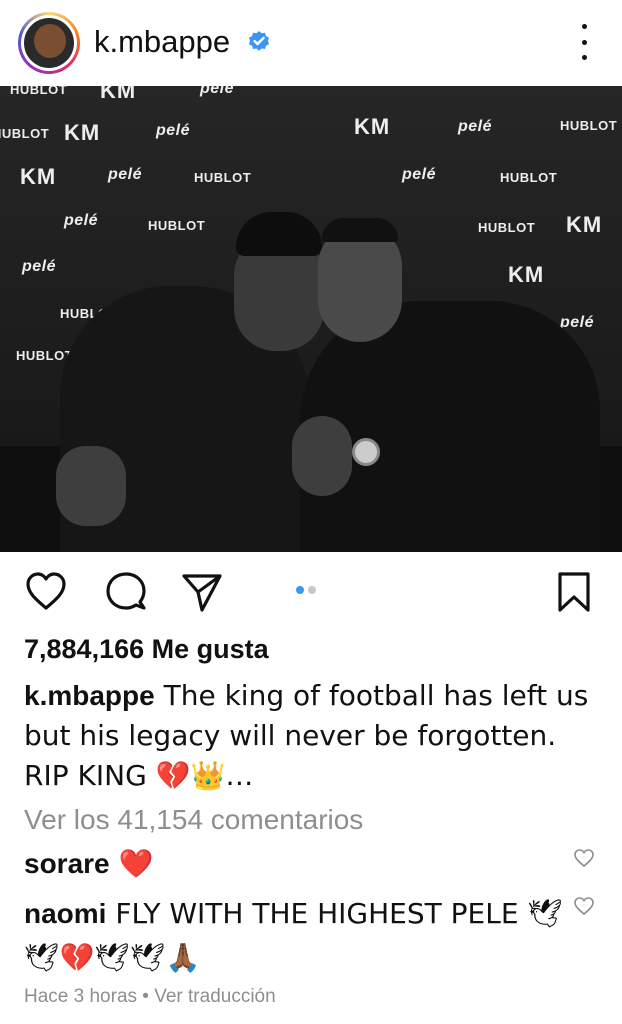 The image size is (622, 1024). I want to click on comment-username: naomi, so click(65, 913).